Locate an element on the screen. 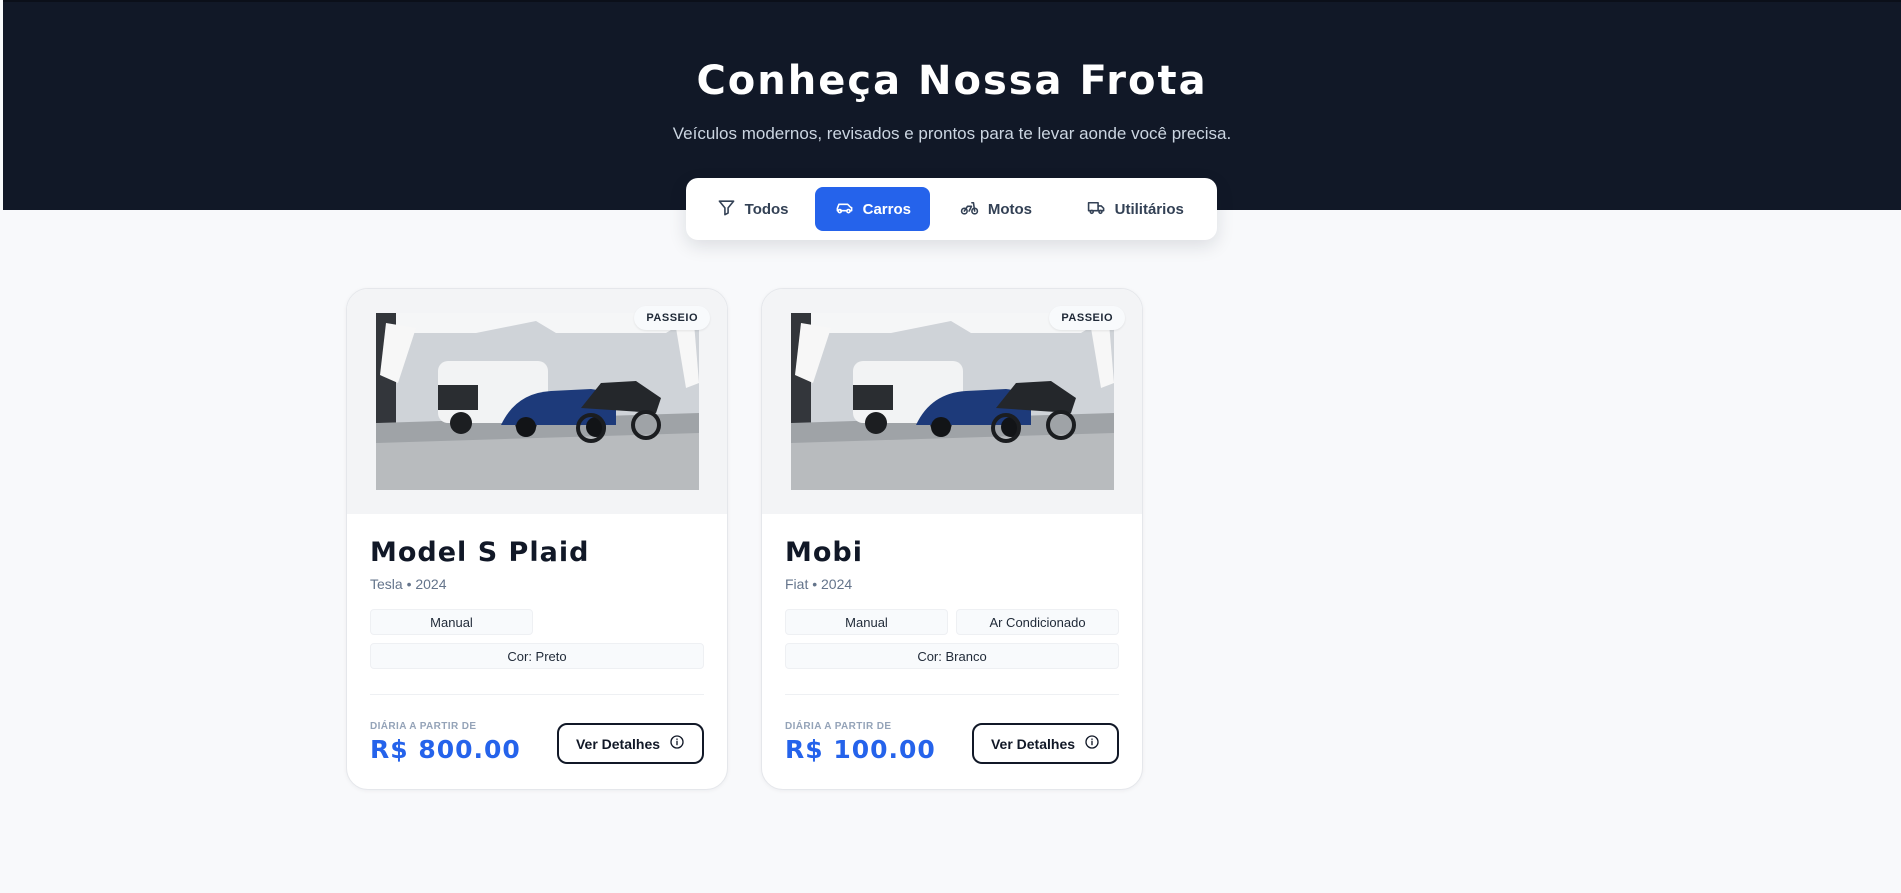 Image resolution: width=1901 pixels, height=893 pixels. hero-top-edge is located at coordinates (952, 1).